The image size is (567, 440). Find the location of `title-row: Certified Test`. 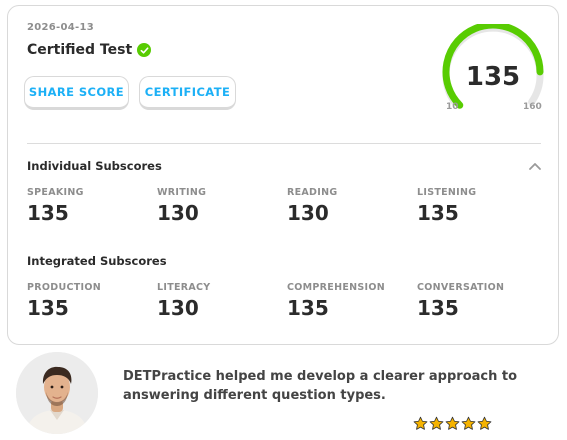

title-row: Certified Test is located at coordinates (89, 50).